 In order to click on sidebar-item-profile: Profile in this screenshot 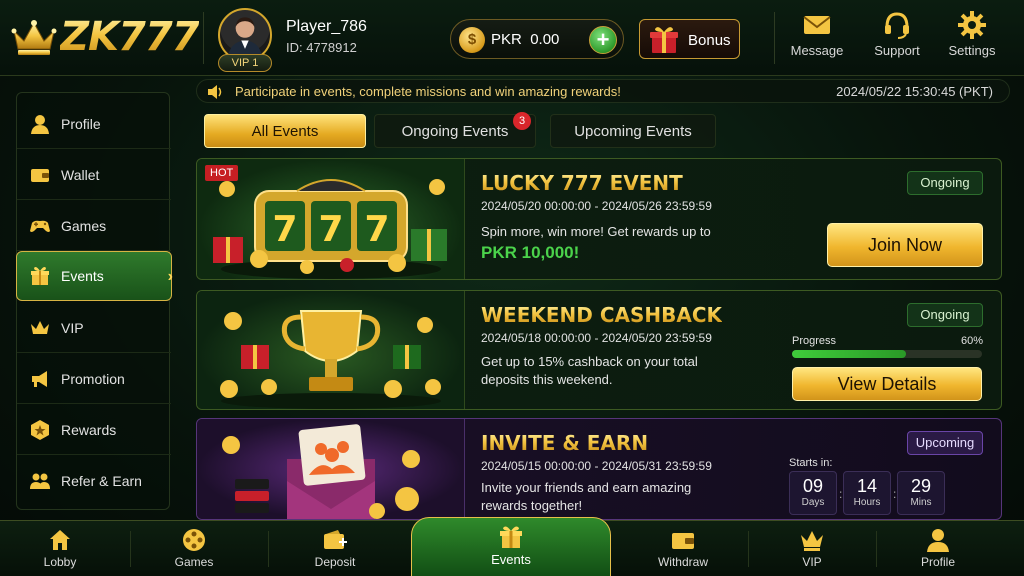, I will do `click(94, 124)`.